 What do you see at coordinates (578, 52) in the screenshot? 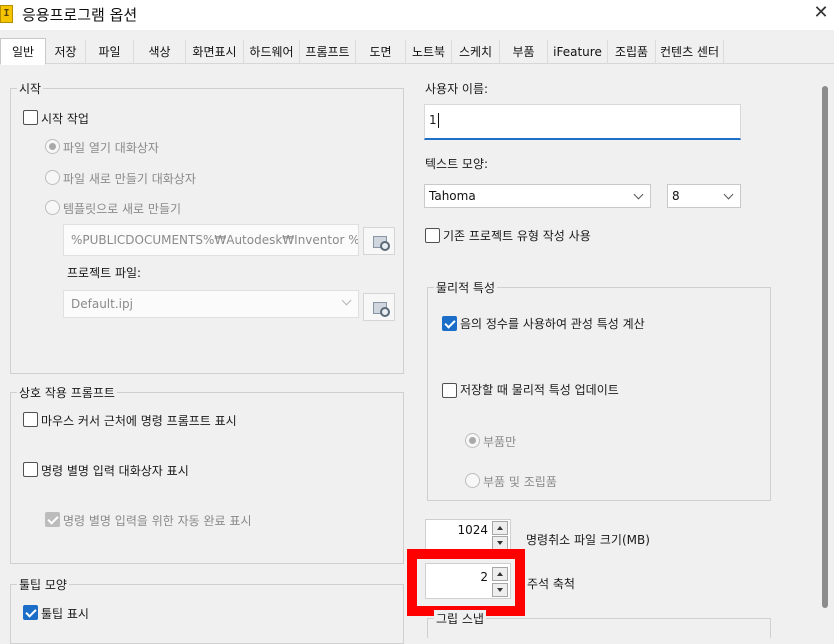
I see `tab-ifeature: iFeature` at bounding box center [578, 52].